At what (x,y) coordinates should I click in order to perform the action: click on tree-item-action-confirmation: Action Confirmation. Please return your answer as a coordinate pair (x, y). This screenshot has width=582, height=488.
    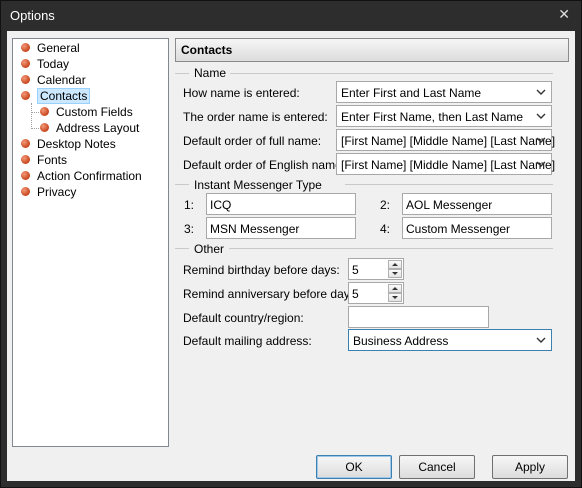
    Looking at the image, I should click on (81, 176).